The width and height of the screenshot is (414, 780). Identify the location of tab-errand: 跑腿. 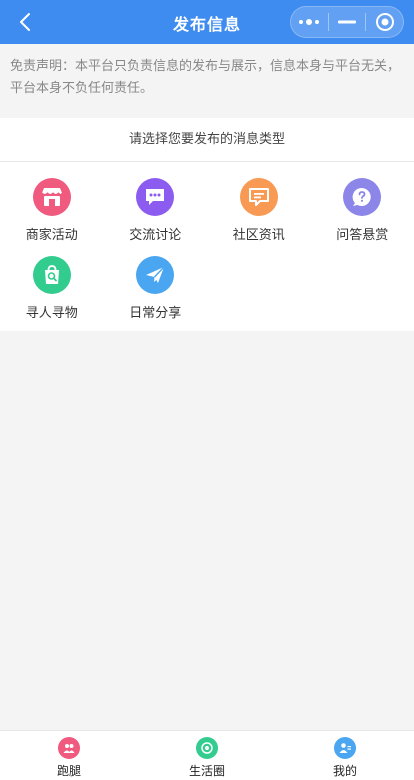
(69, 755).